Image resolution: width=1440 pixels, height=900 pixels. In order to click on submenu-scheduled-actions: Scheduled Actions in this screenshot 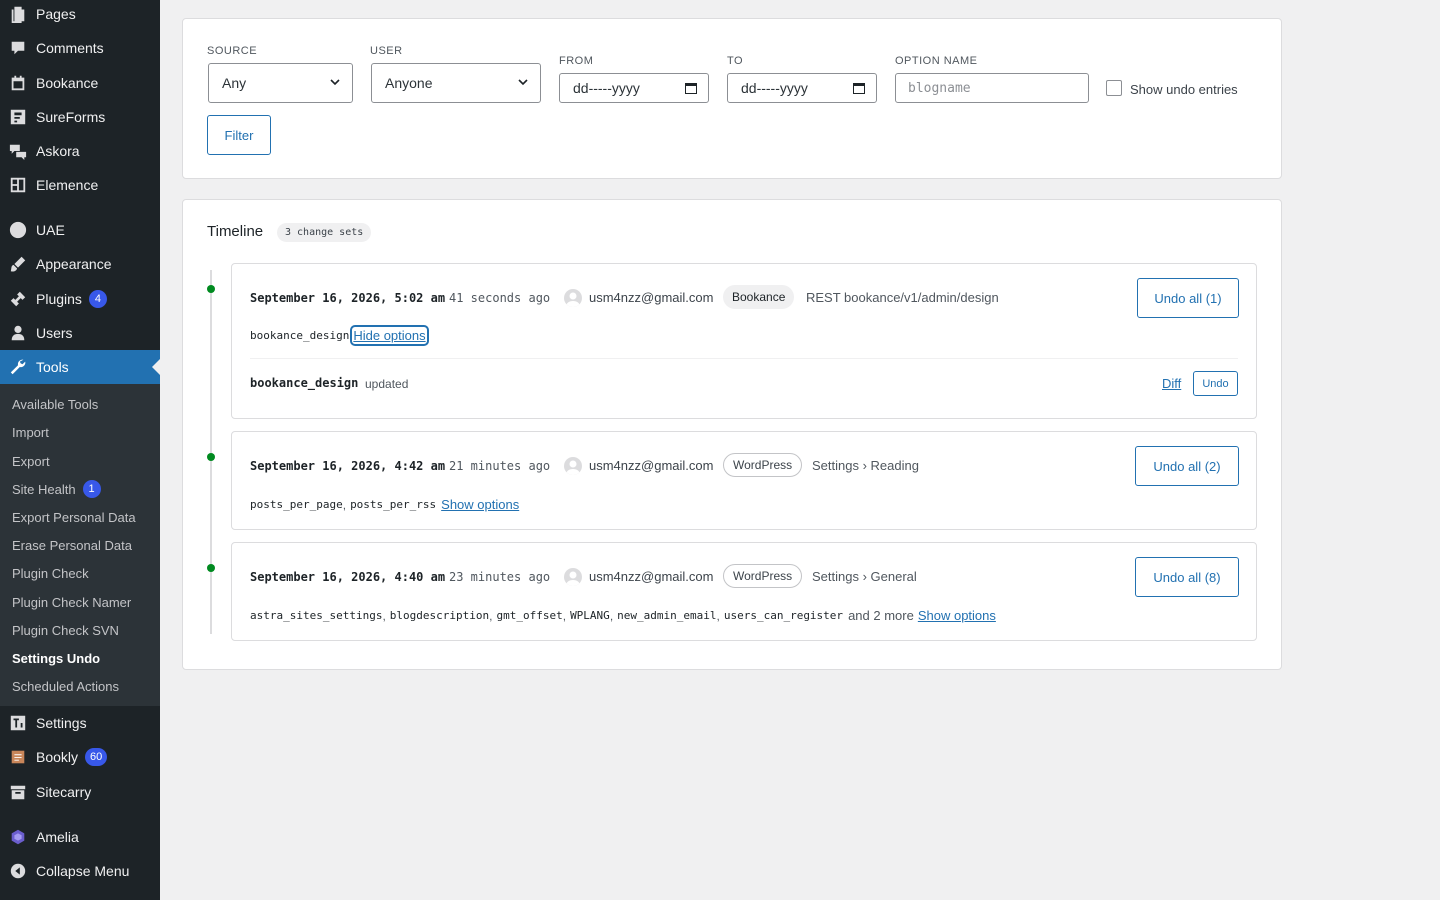, I will do `click(65, 686)`.